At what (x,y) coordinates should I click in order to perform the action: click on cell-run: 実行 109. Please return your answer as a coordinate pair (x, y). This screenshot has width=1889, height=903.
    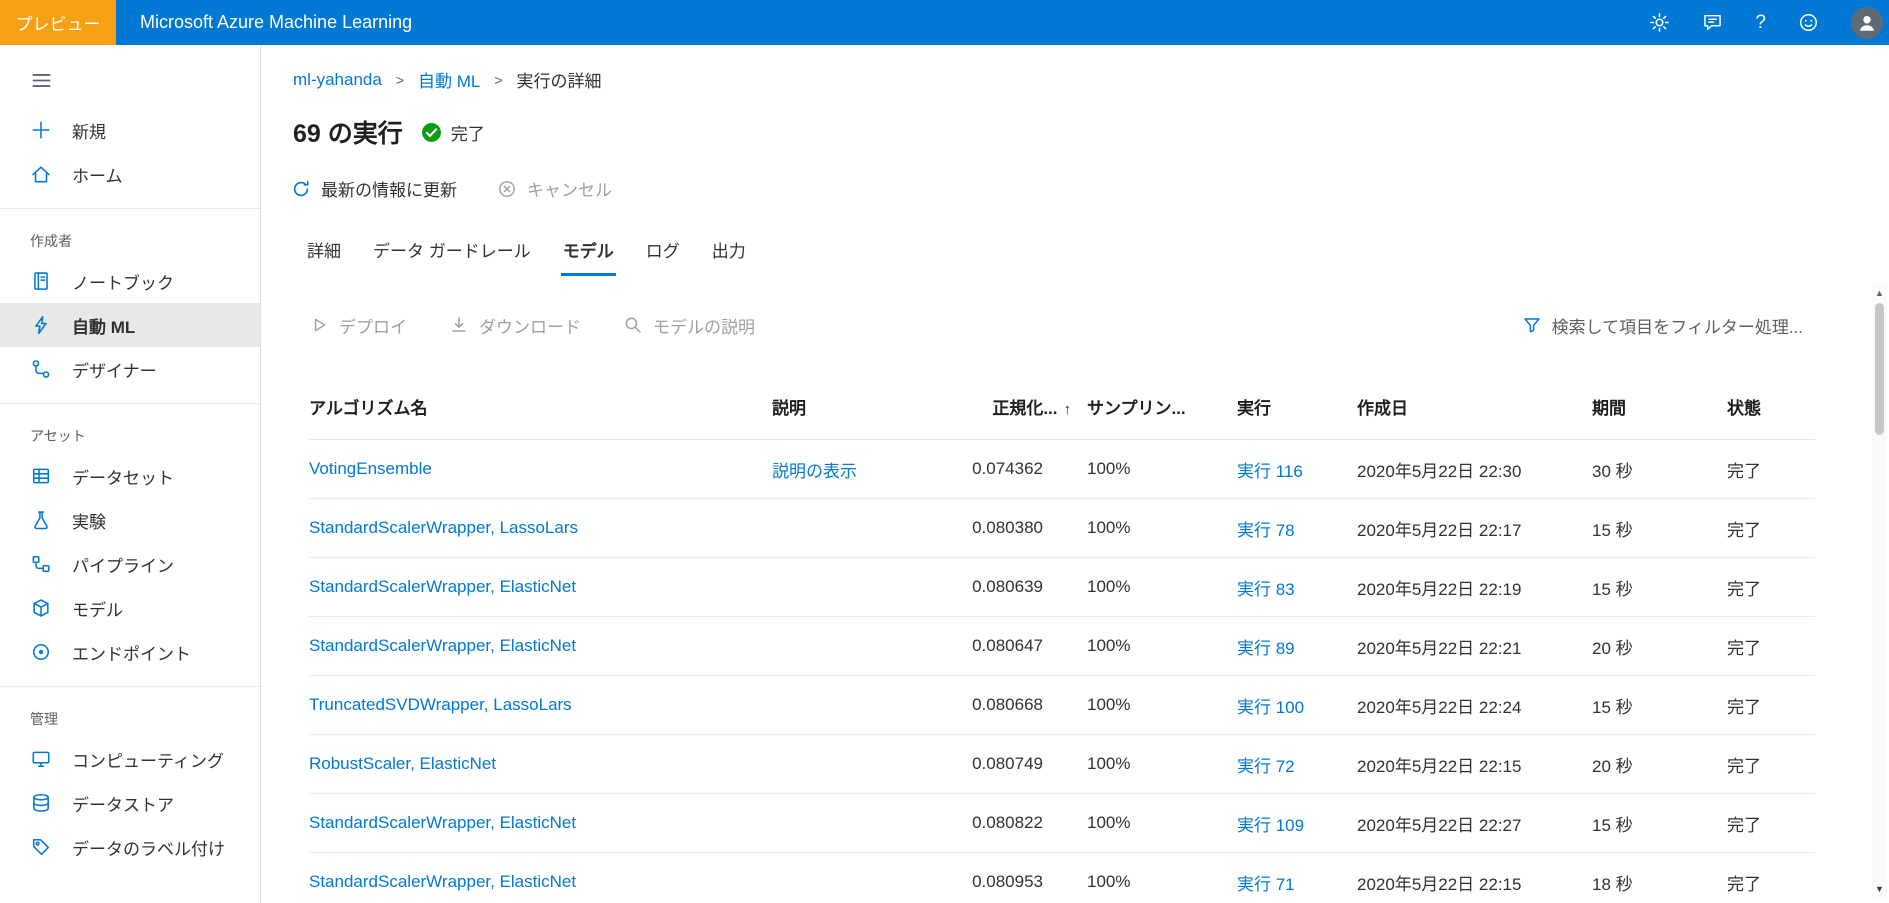
    Looking at the image, I should click on (1289, 823).